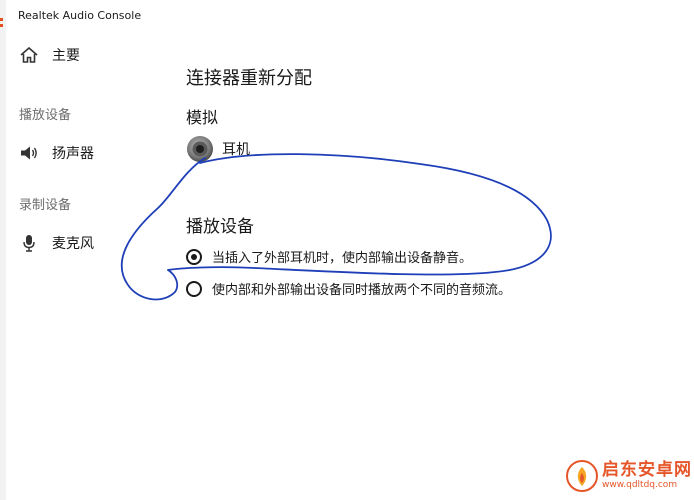  I want to click on section-header-record: 录制设备, so click(45, 205).